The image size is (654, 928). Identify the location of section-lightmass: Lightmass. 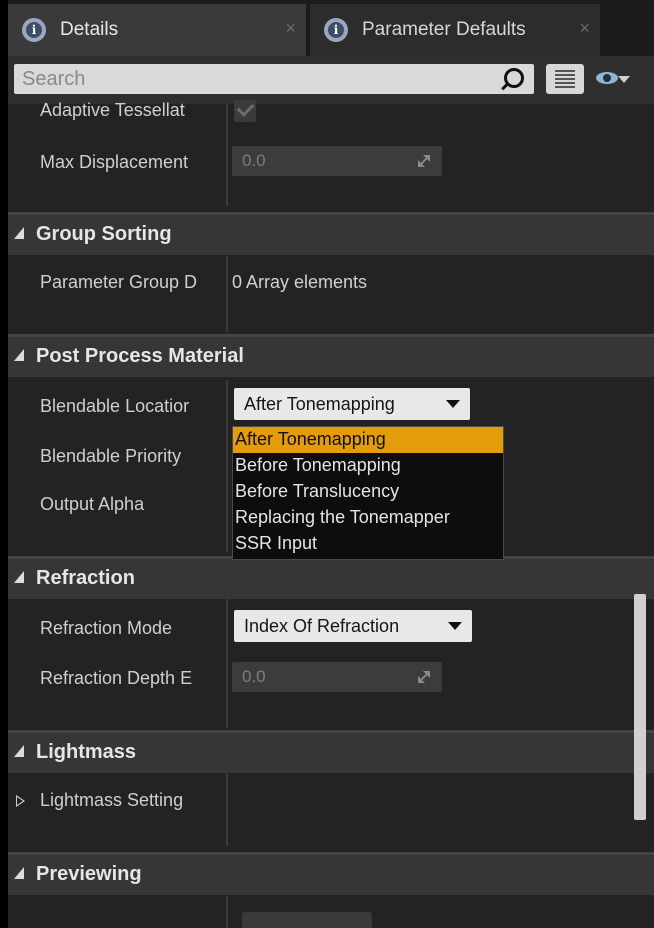
(331, 751).